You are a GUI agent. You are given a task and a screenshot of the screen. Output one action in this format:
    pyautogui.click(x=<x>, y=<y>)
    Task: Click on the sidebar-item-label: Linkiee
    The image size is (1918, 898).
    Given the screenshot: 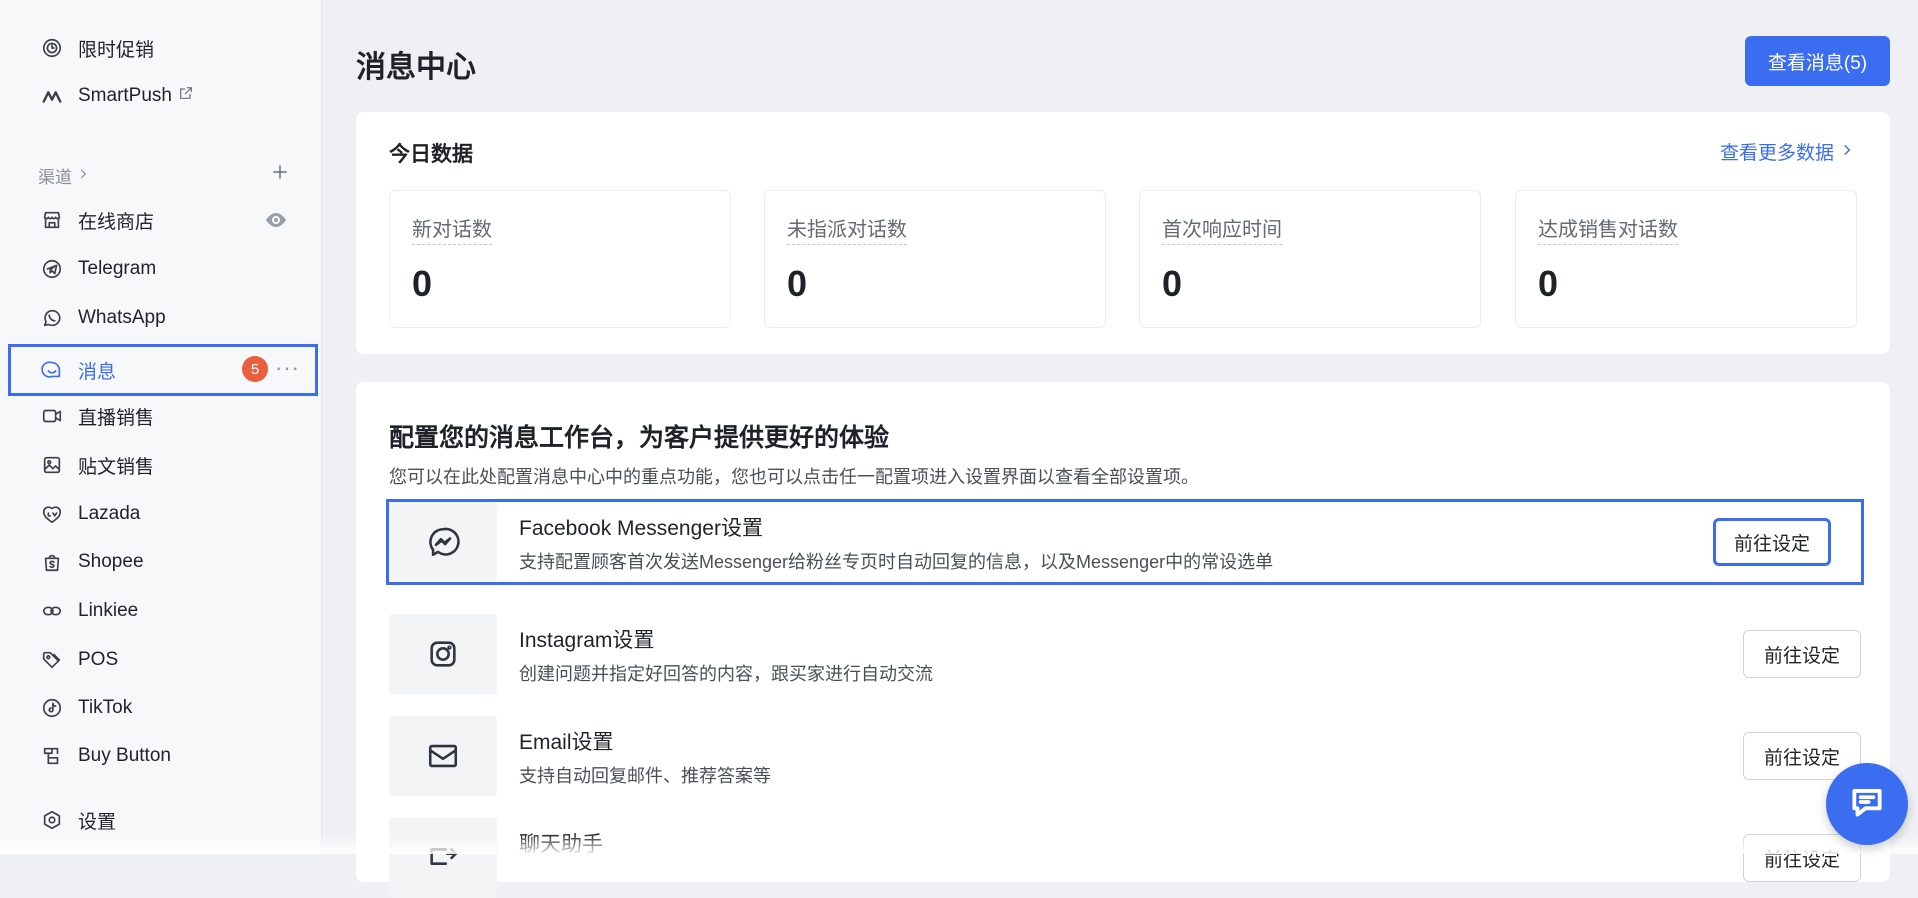 What is the action you would take?
    pyautogui.click(x=108, y=610)
    